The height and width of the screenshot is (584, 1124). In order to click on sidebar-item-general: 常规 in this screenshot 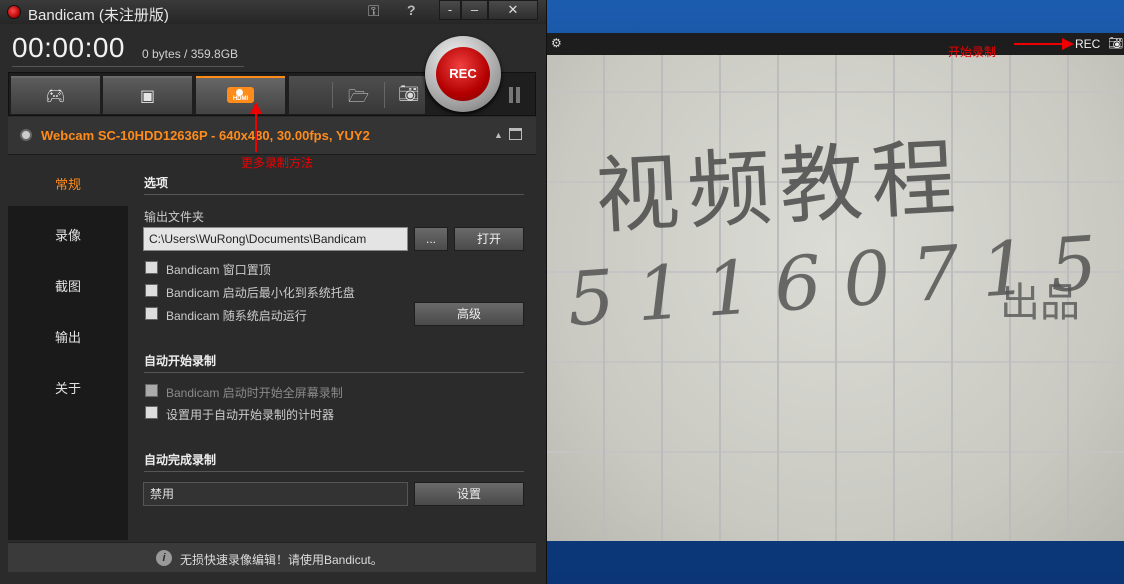, I will do `click(68, 183)`.